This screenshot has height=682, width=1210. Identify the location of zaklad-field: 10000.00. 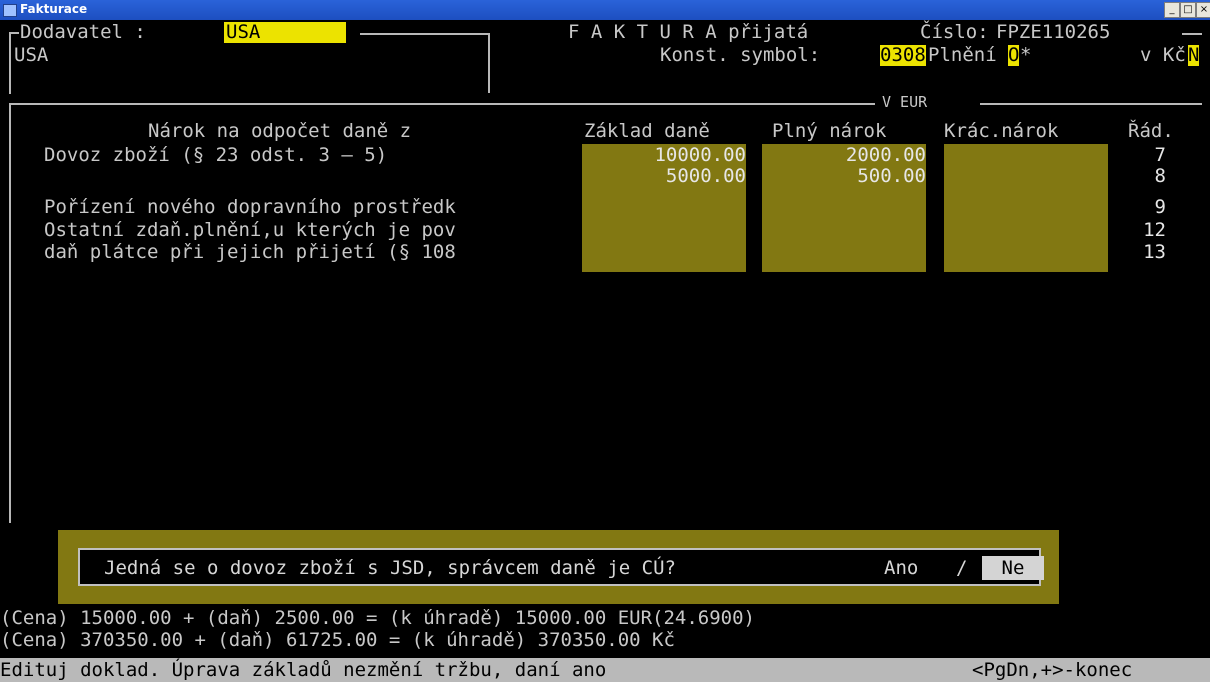
(664, 155).